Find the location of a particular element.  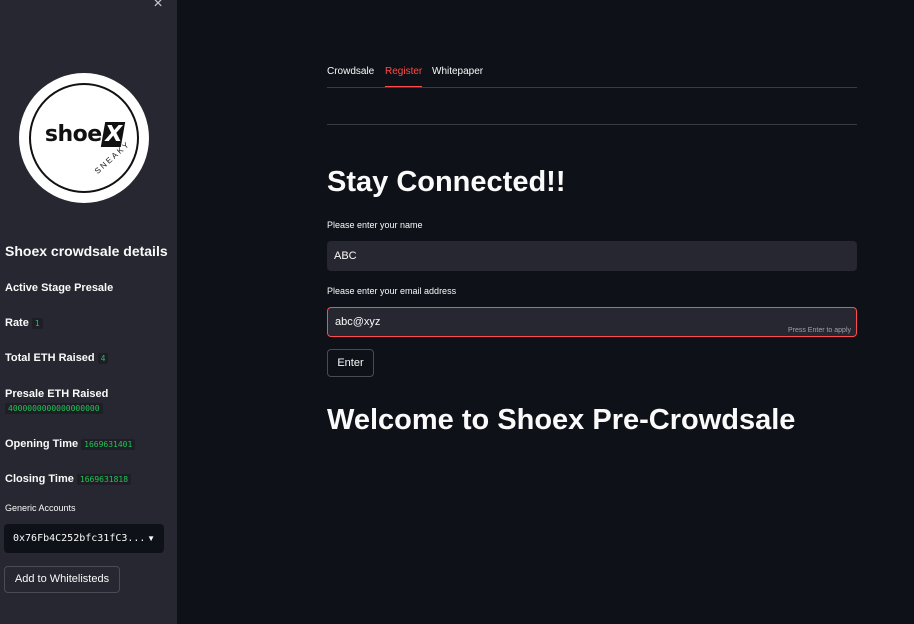

email-label: Please enter your email address is located at coordinates (392, 291).